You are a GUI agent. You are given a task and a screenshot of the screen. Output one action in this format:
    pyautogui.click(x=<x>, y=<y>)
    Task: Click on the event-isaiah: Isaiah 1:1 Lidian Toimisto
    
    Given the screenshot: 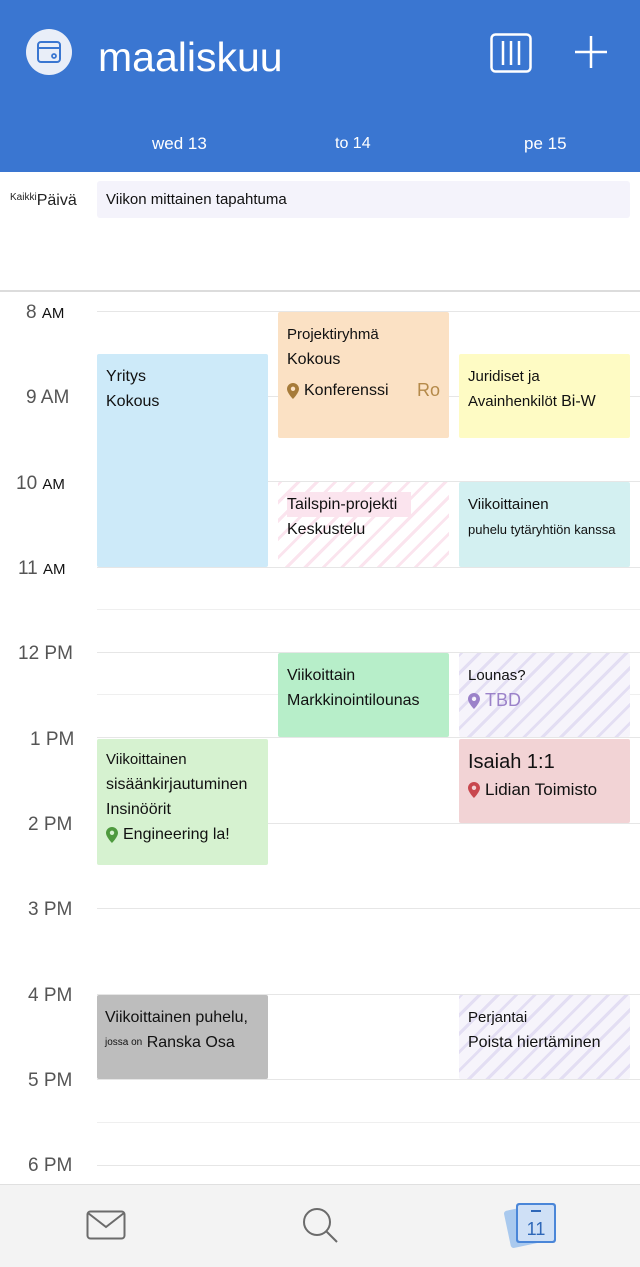 What is the action you would take?
    pyautogui.click(x=544, y=781)
    